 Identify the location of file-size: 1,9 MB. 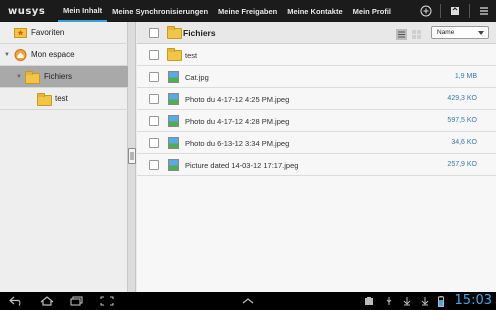
(465, 76).